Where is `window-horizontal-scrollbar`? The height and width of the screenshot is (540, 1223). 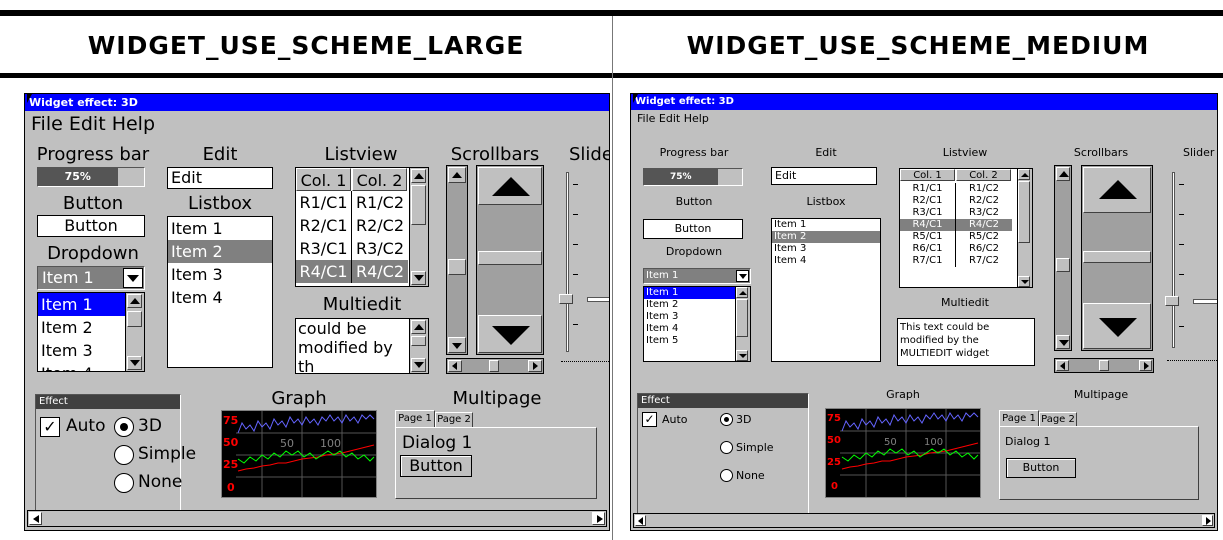
window-horizontal-scrollbar is located at coordinates (317, 518).